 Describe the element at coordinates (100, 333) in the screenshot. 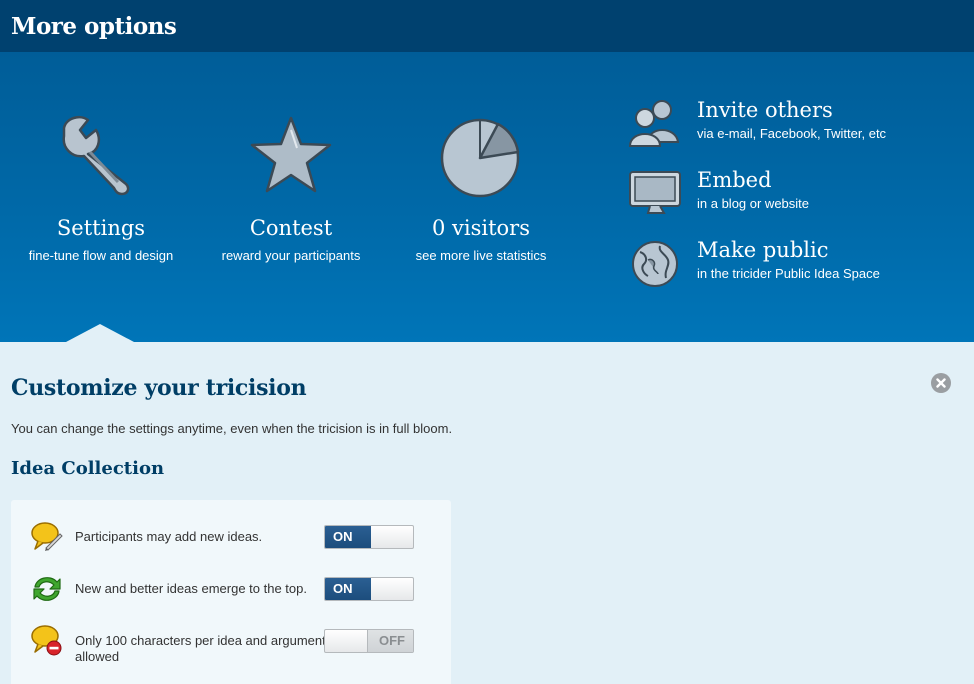

I see `selected-option-pointer` at that location.